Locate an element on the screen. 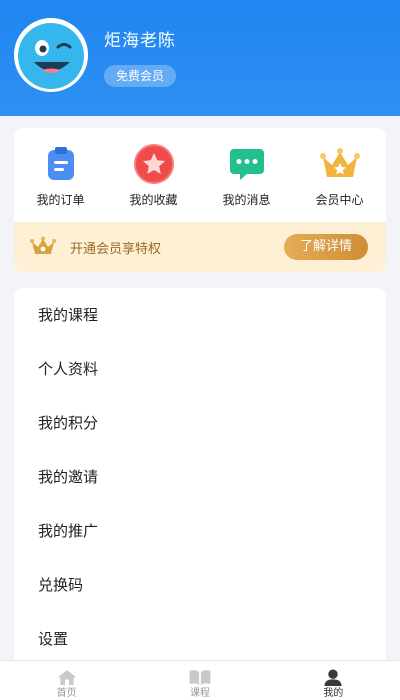 The image size is (400, 700). avatar is located at coordinates (51, 55).